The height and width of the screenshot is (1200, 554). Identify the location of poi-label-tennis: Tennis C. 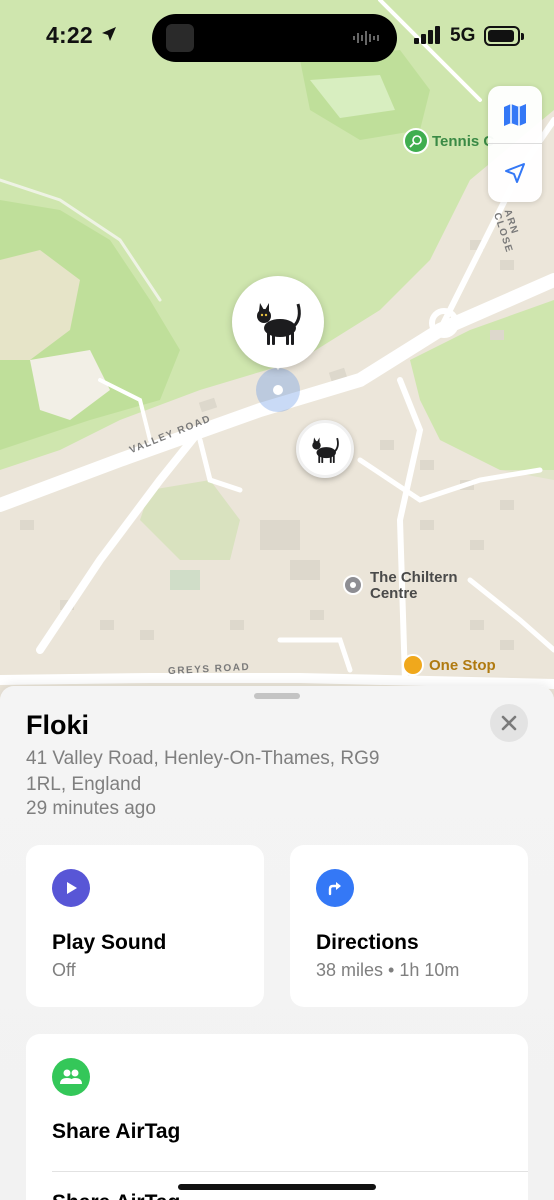
(463, 141).